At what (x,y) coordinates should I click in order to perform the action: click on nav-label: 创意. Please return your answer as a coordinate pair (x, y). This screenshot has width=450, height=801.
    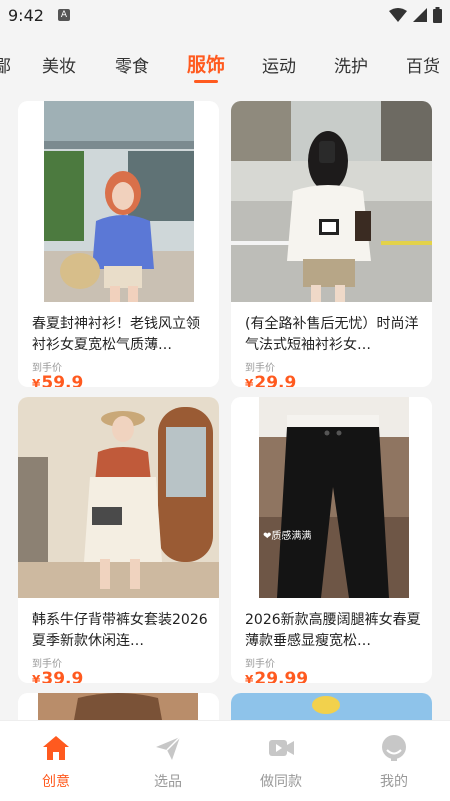
    Looking at the image, I should click on (56, 782).